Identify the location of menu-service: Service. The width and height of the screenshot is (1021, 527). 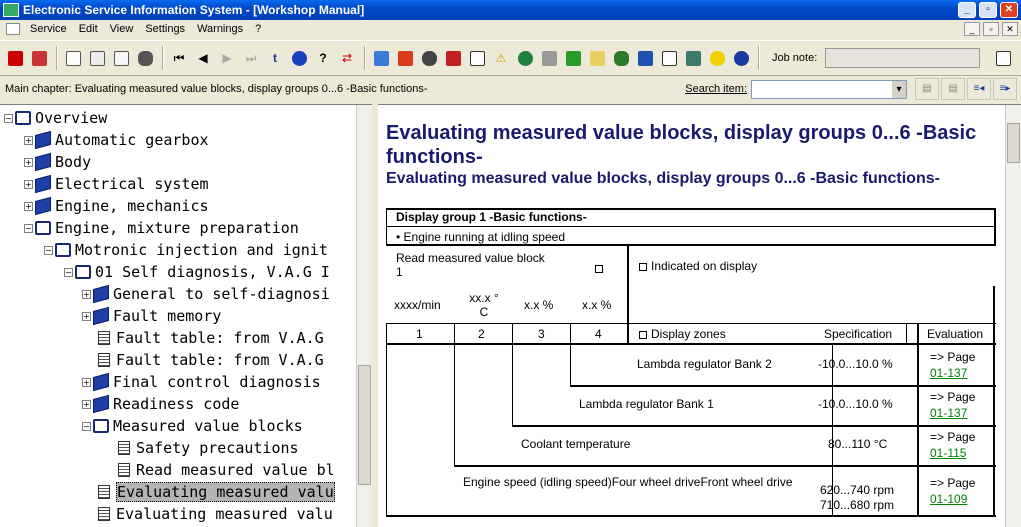
(48, 29).